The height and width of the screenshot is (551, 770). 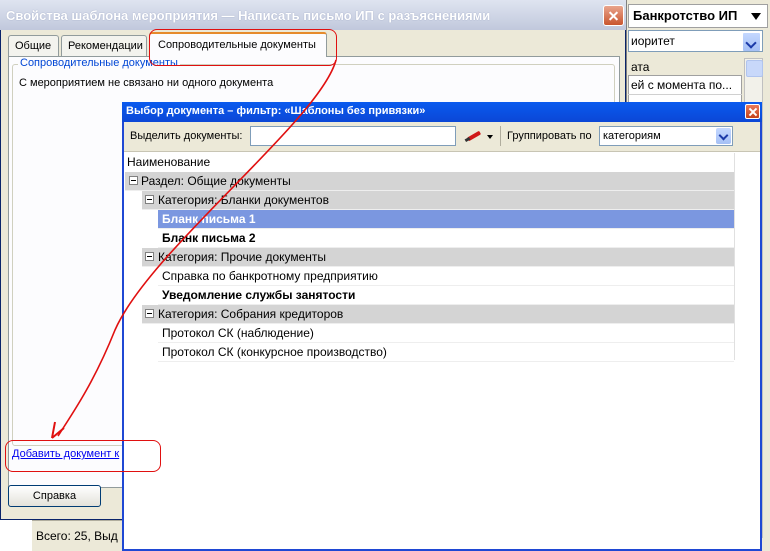 I want to click on tree-category-label: Категория: Бланки документов, so click(x=243, y=200).